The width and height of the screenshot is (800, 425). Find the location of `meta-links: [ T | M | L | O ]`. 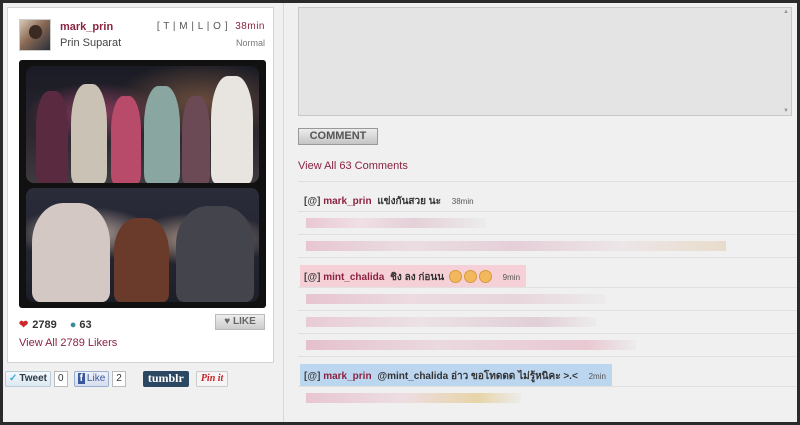

meta-links: [ T | M | L | O ] is located at coordinates (192, 26).